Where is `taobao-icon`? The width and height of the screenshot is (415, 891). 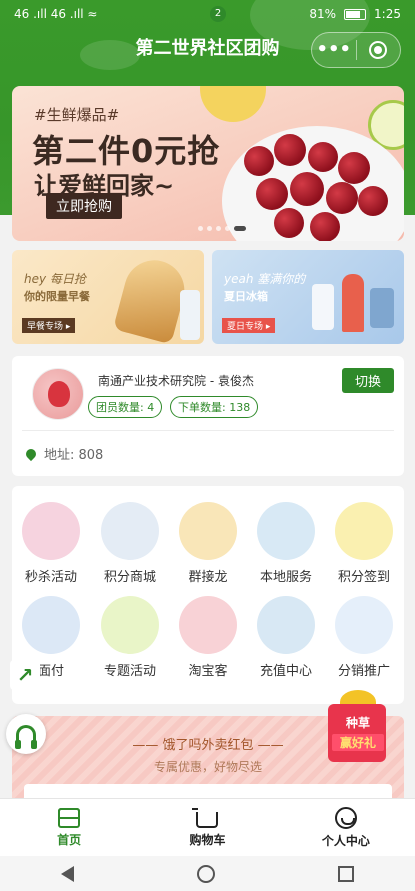
taobao-icon is located at coordinates (208, 625).